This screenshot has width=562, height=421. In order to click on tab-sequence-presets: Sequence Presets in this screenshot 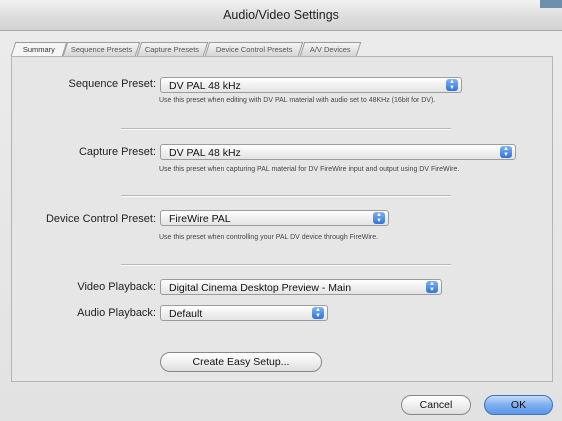, I will do `click(101, 49)`.